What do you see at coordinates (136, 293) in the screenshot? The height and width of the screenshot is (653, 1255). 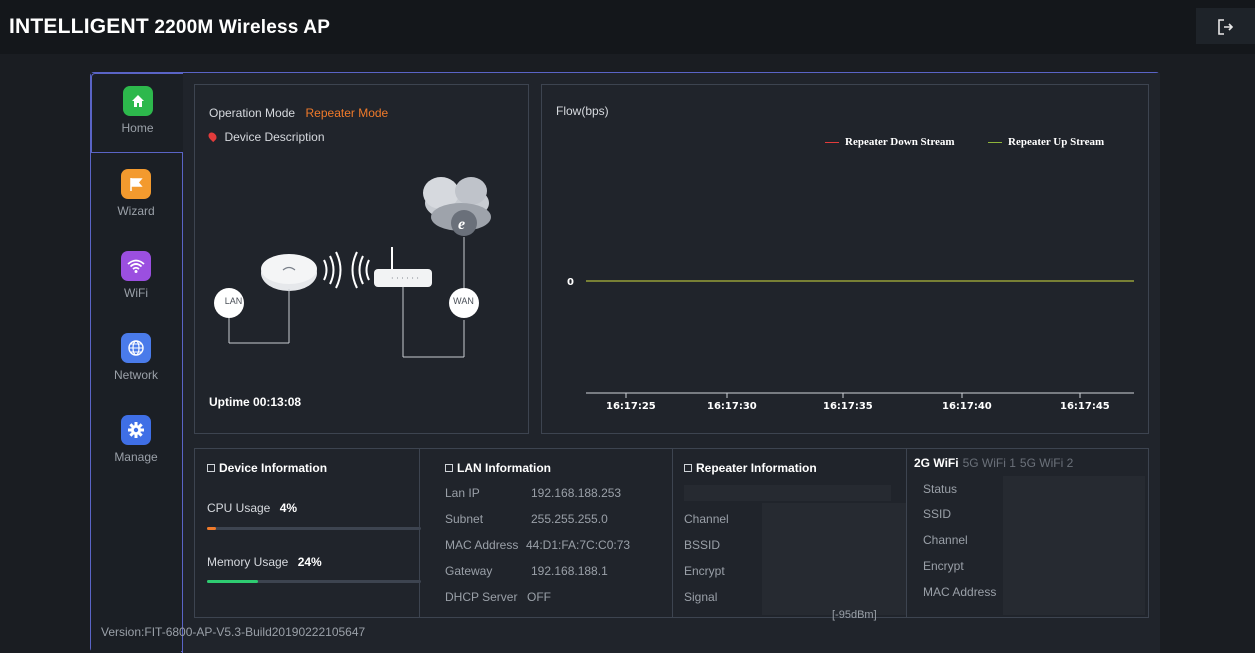 I see `sidebar-item-label: WiFi` at bounding box center [136, 293].